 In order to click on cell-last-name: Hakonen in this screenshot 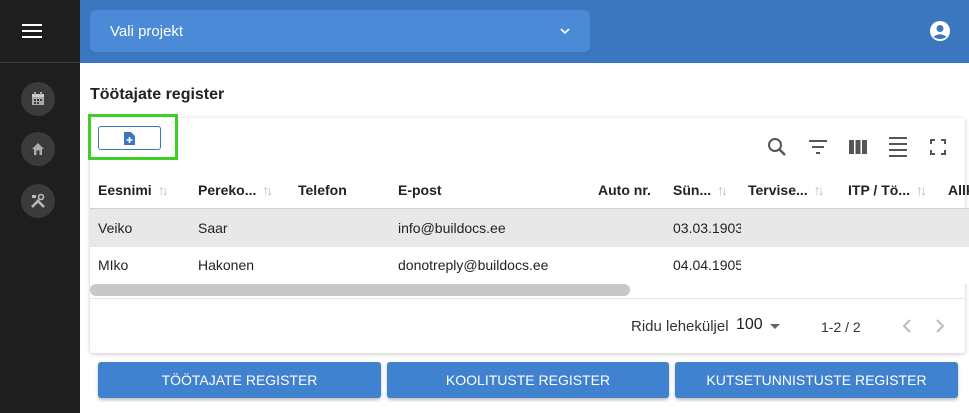, I will do `click(226, 265)`.